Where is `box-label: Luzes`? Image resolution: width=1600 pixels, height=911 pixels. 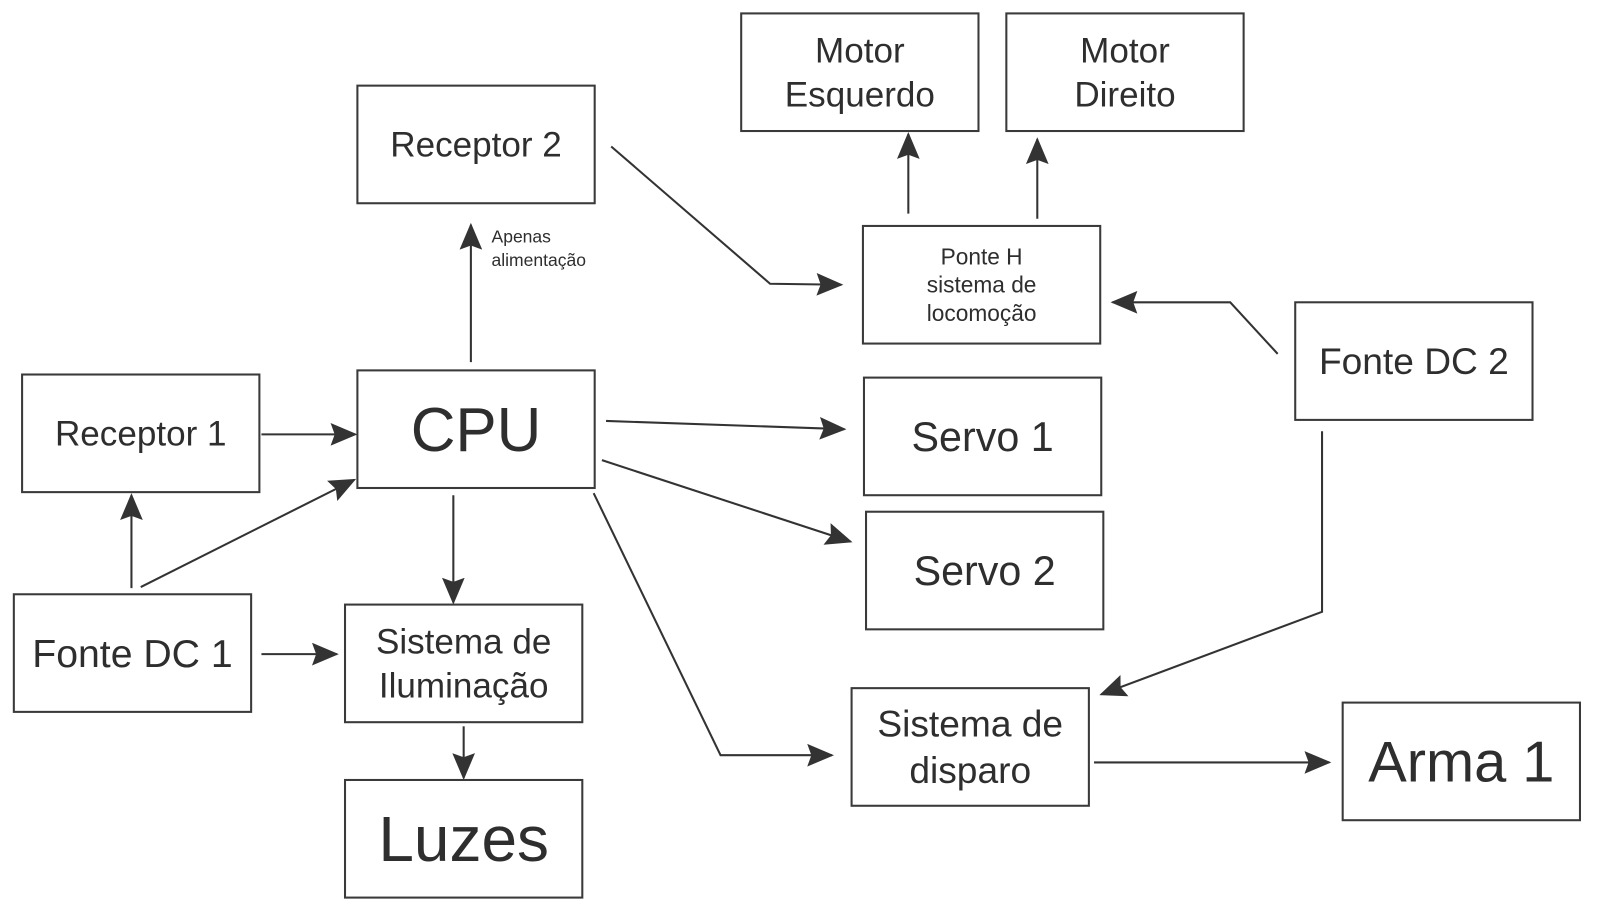 box-label: Luzes is located at coordinates (463, 839).